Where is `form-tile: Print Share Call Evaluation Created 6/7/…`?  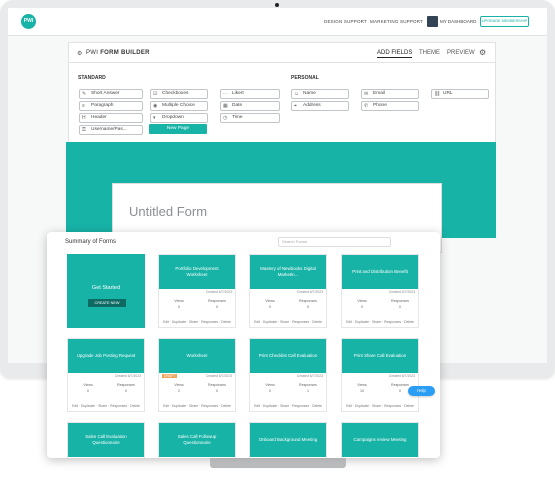
form-tile: Print Share Call Evaluation Created 6/7/… is located at coordinates (380, 375).